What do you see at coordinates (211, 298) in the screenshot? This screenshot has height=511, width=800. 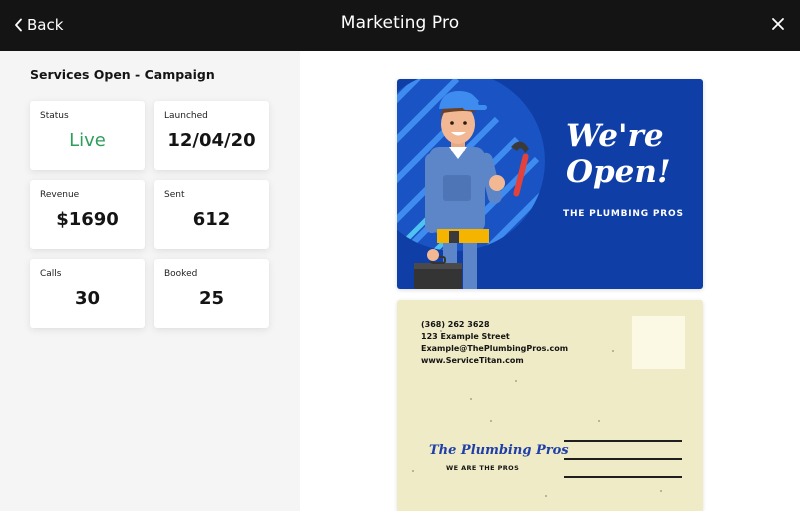 I see `booked-value: 25` at bounding box center [211, 298].